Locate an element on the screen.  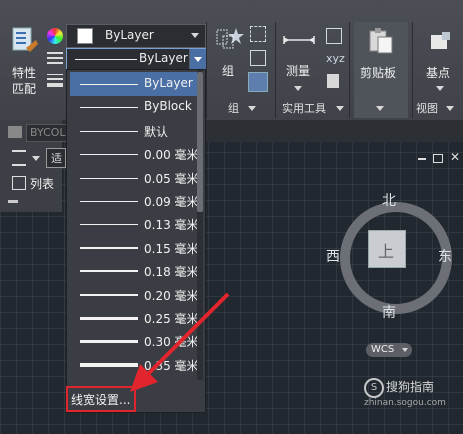
viewcube-top-label: 上 is located at coordinates (386, 251).